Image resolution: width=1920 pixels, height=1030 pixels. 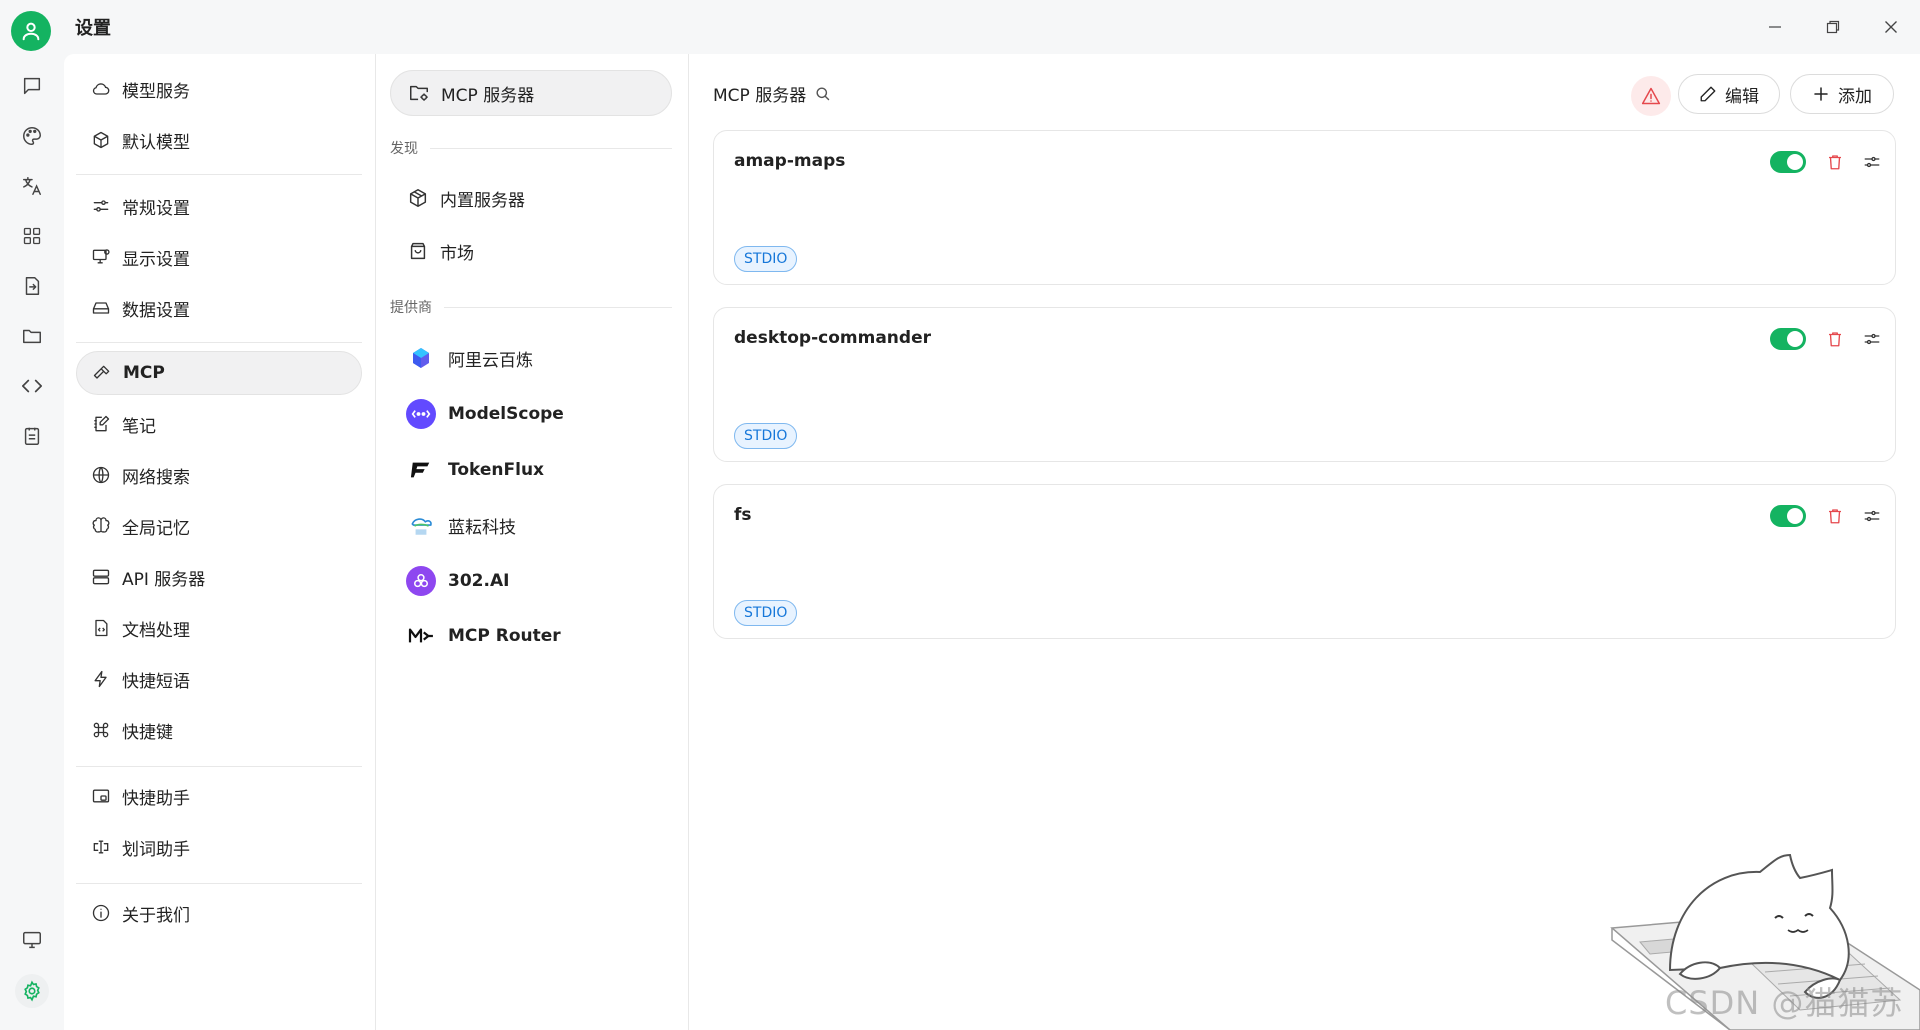 What do you see at coordinates (219, 628) in the screenshot?
I see `nav-item-document-processing: 文档处理` at bounding box center [219, 628].